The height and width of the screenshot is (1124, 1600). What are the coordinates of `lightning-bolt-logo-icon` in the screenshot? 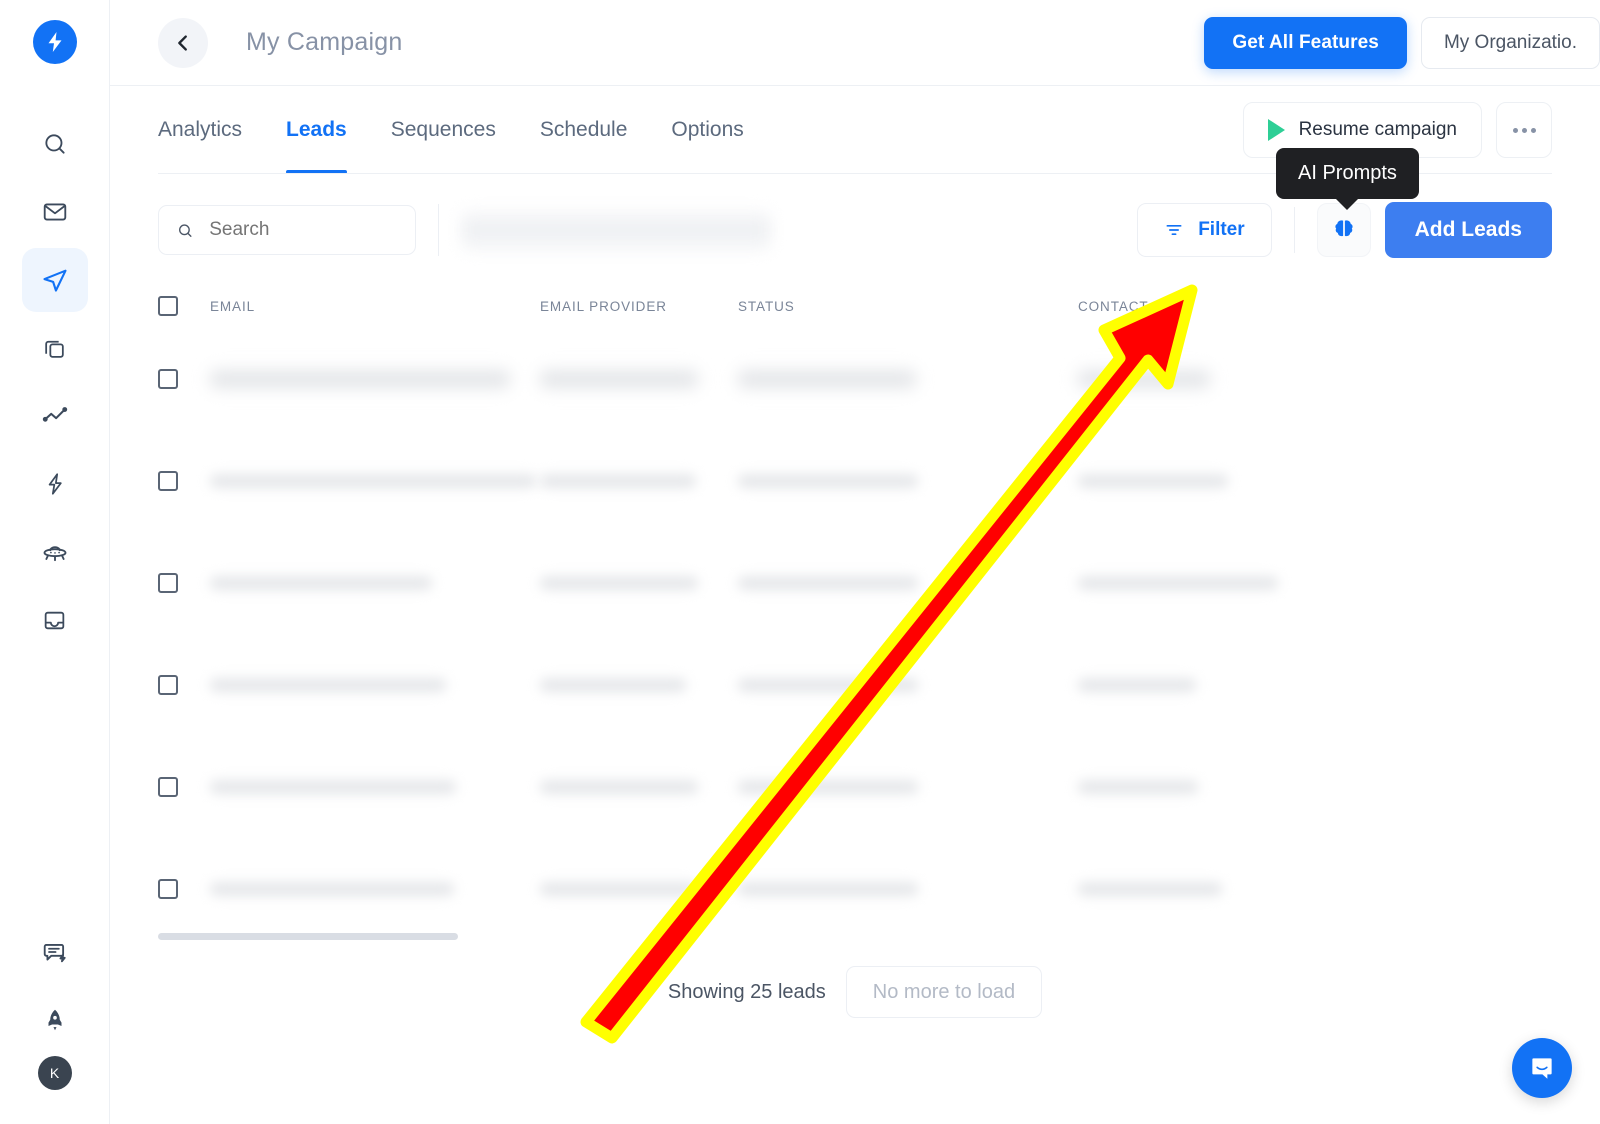 It's located at (54, 42).